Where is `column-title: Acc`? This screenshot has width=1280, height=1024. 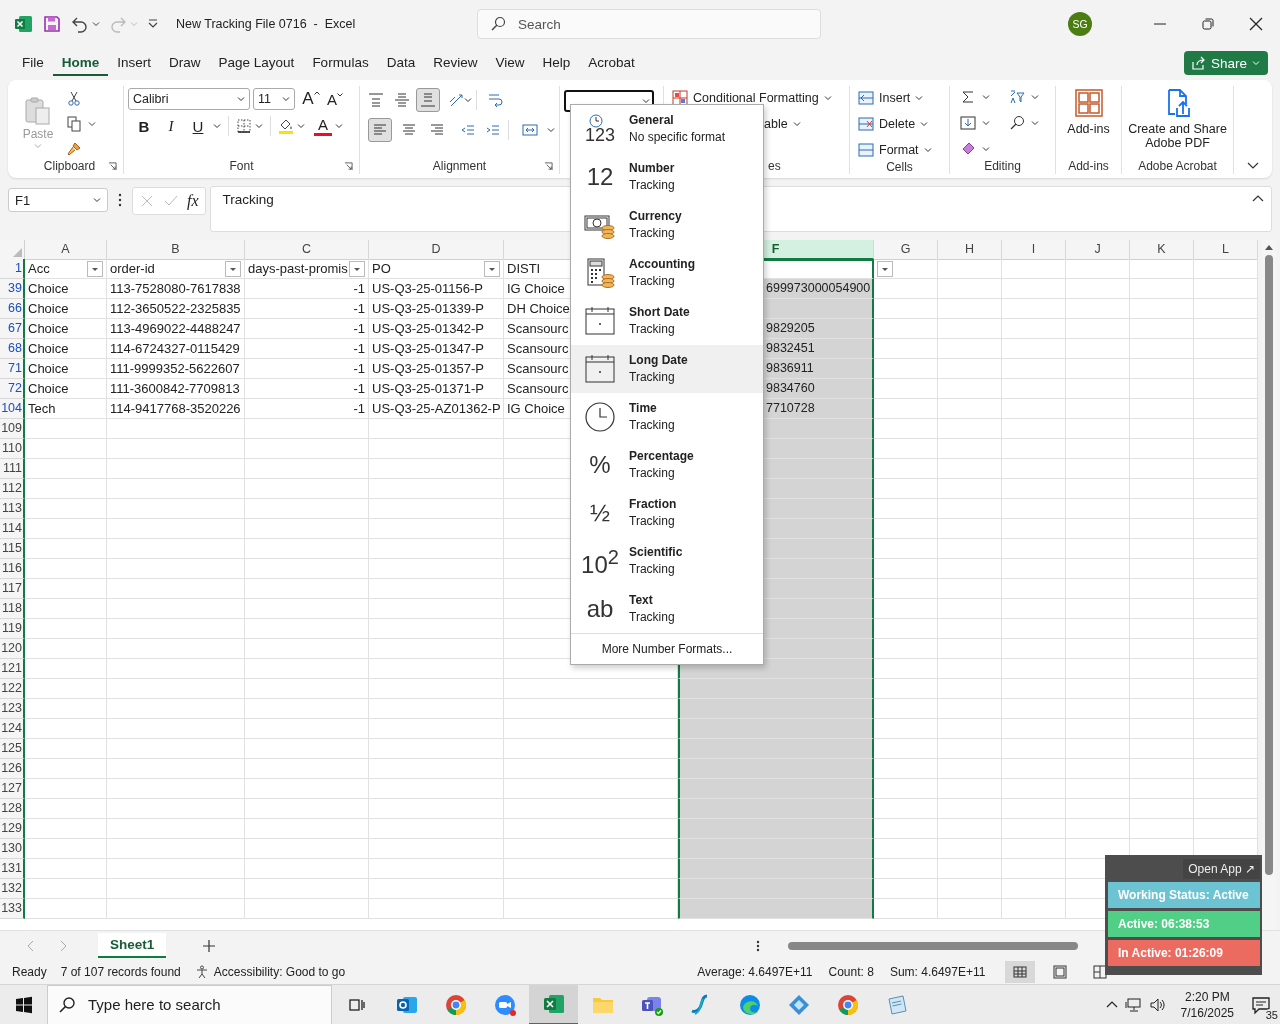 column-title: Acc is located at coordinates (39, 269).